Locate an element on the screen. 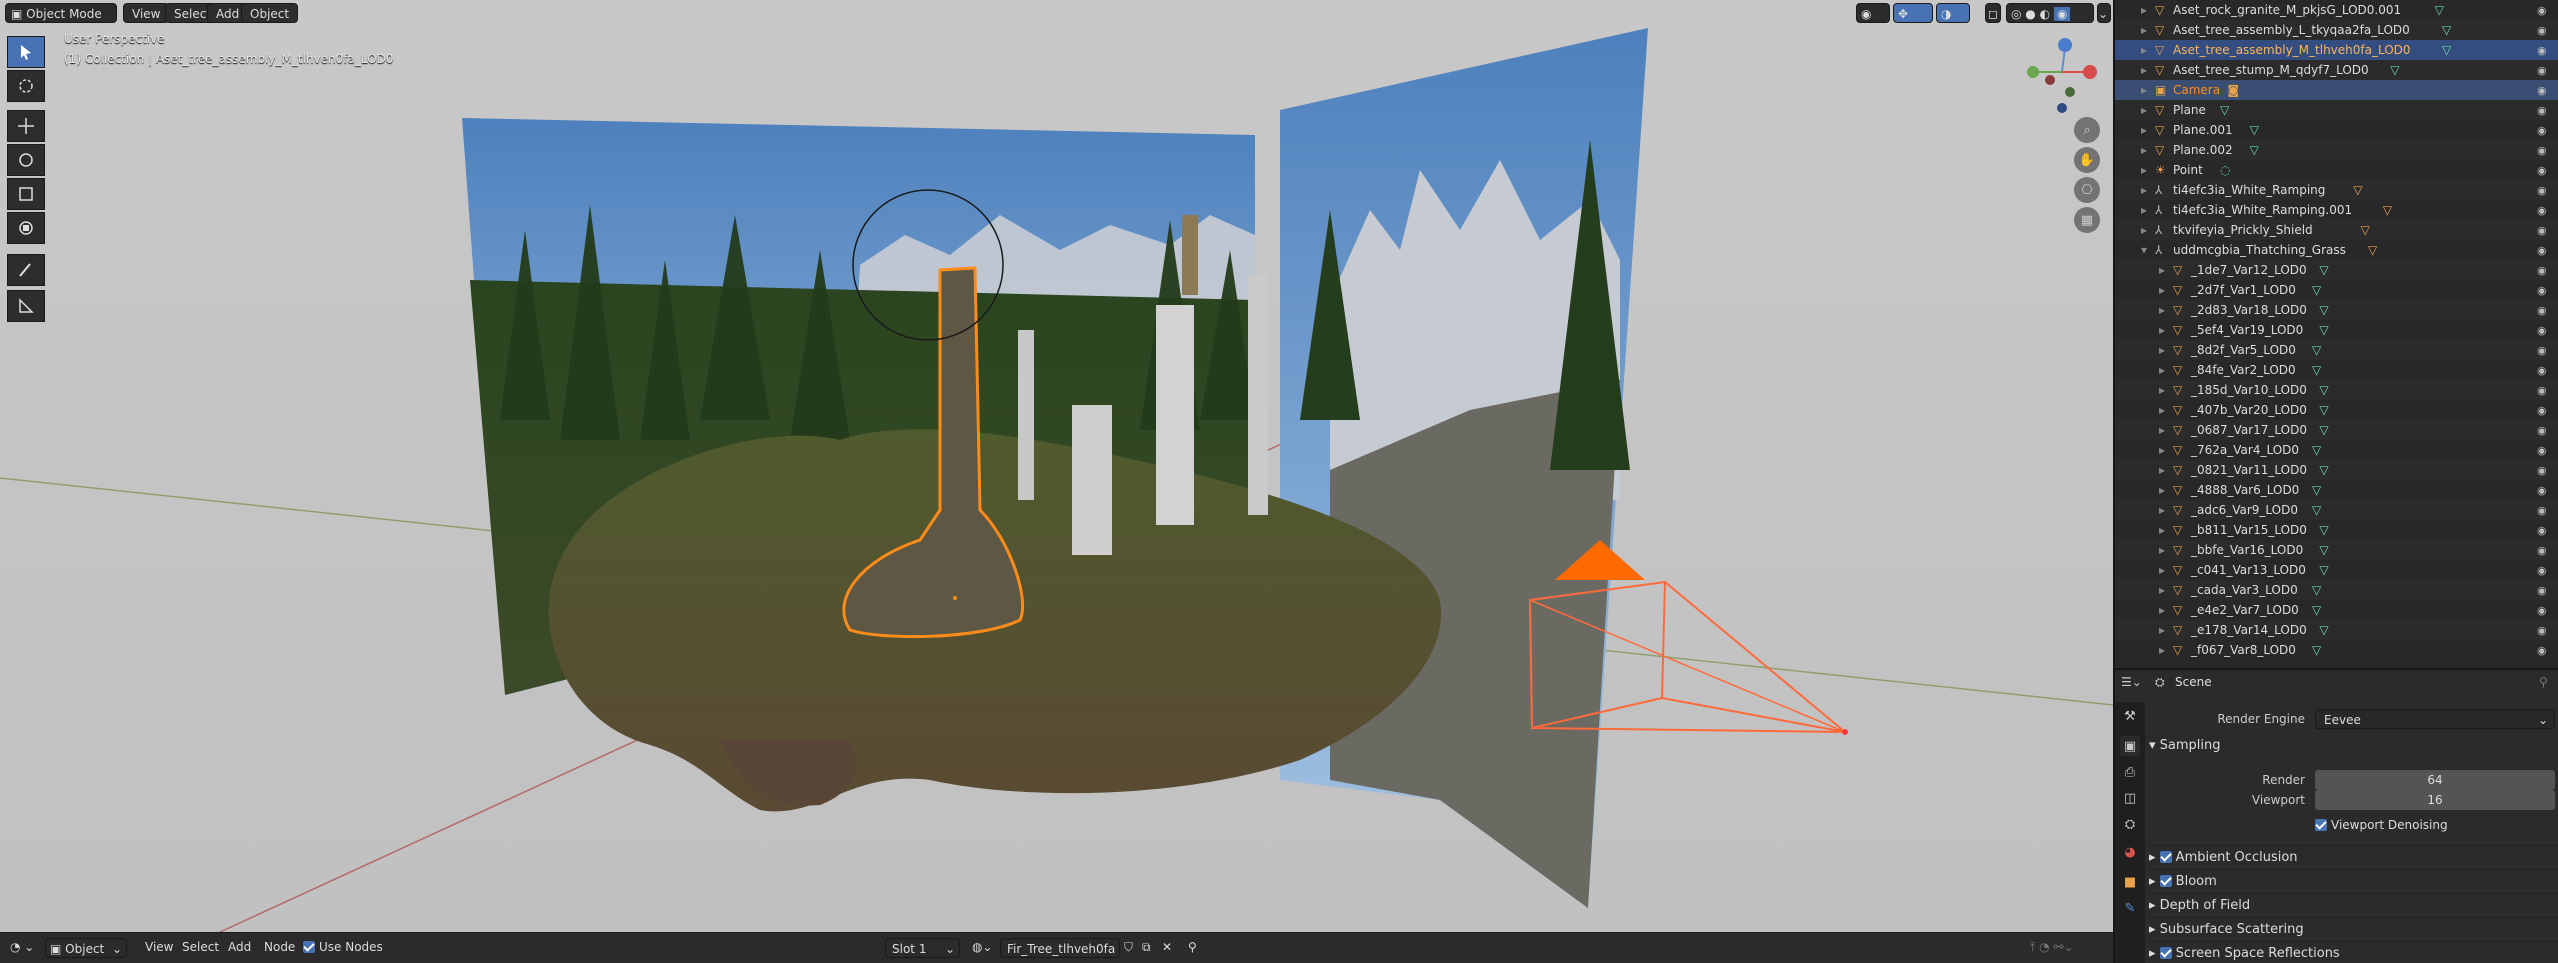 The image size is (2558, 963). pan-button: ✋ is located at coordinates (2087, 160).